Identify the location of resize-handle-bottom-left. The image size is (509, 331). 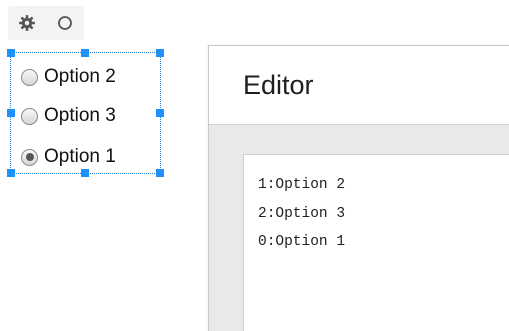
(11, 173).